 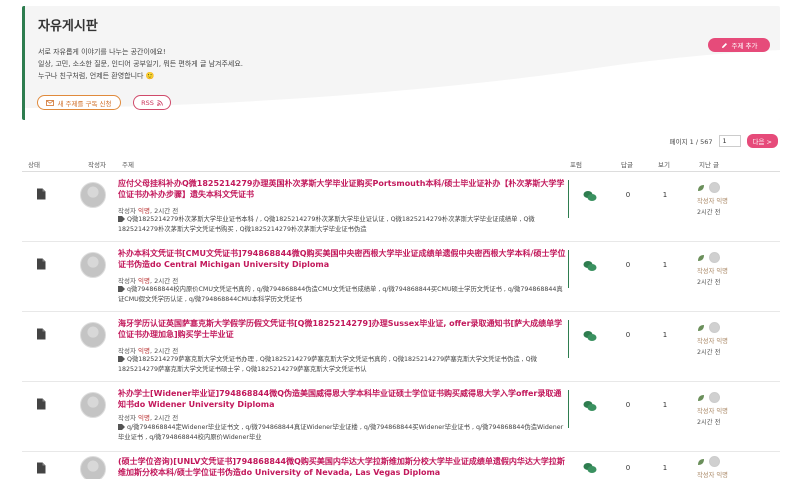 What do you see at coordinates (128, 165) in the screenshot?
I see `column-subject: 주제` at bounding box center [128, 165].